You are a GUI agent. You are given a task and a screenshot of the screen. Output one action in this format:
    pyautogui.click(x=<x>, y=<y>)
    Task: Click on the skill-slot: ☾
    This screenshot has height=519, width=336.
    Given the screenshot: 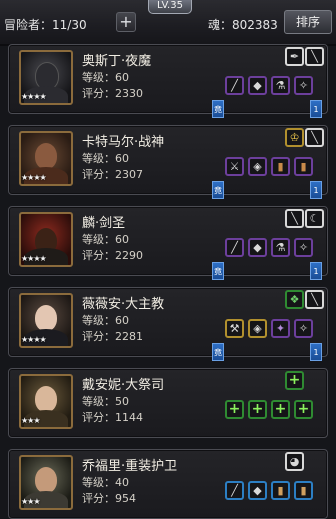 What is the action you would take?
    pyautogui.click(x=314, y=218)
    